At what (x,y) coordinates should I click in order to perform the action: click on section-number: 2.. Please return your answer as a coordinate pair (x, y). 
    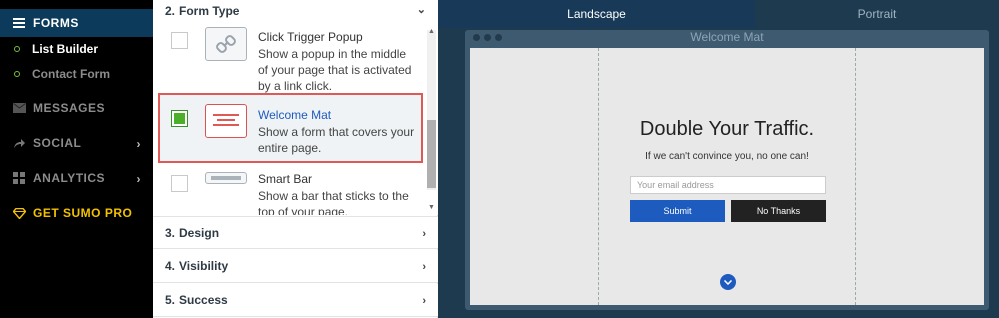
    Looking at the image, I should click on (170, 11).